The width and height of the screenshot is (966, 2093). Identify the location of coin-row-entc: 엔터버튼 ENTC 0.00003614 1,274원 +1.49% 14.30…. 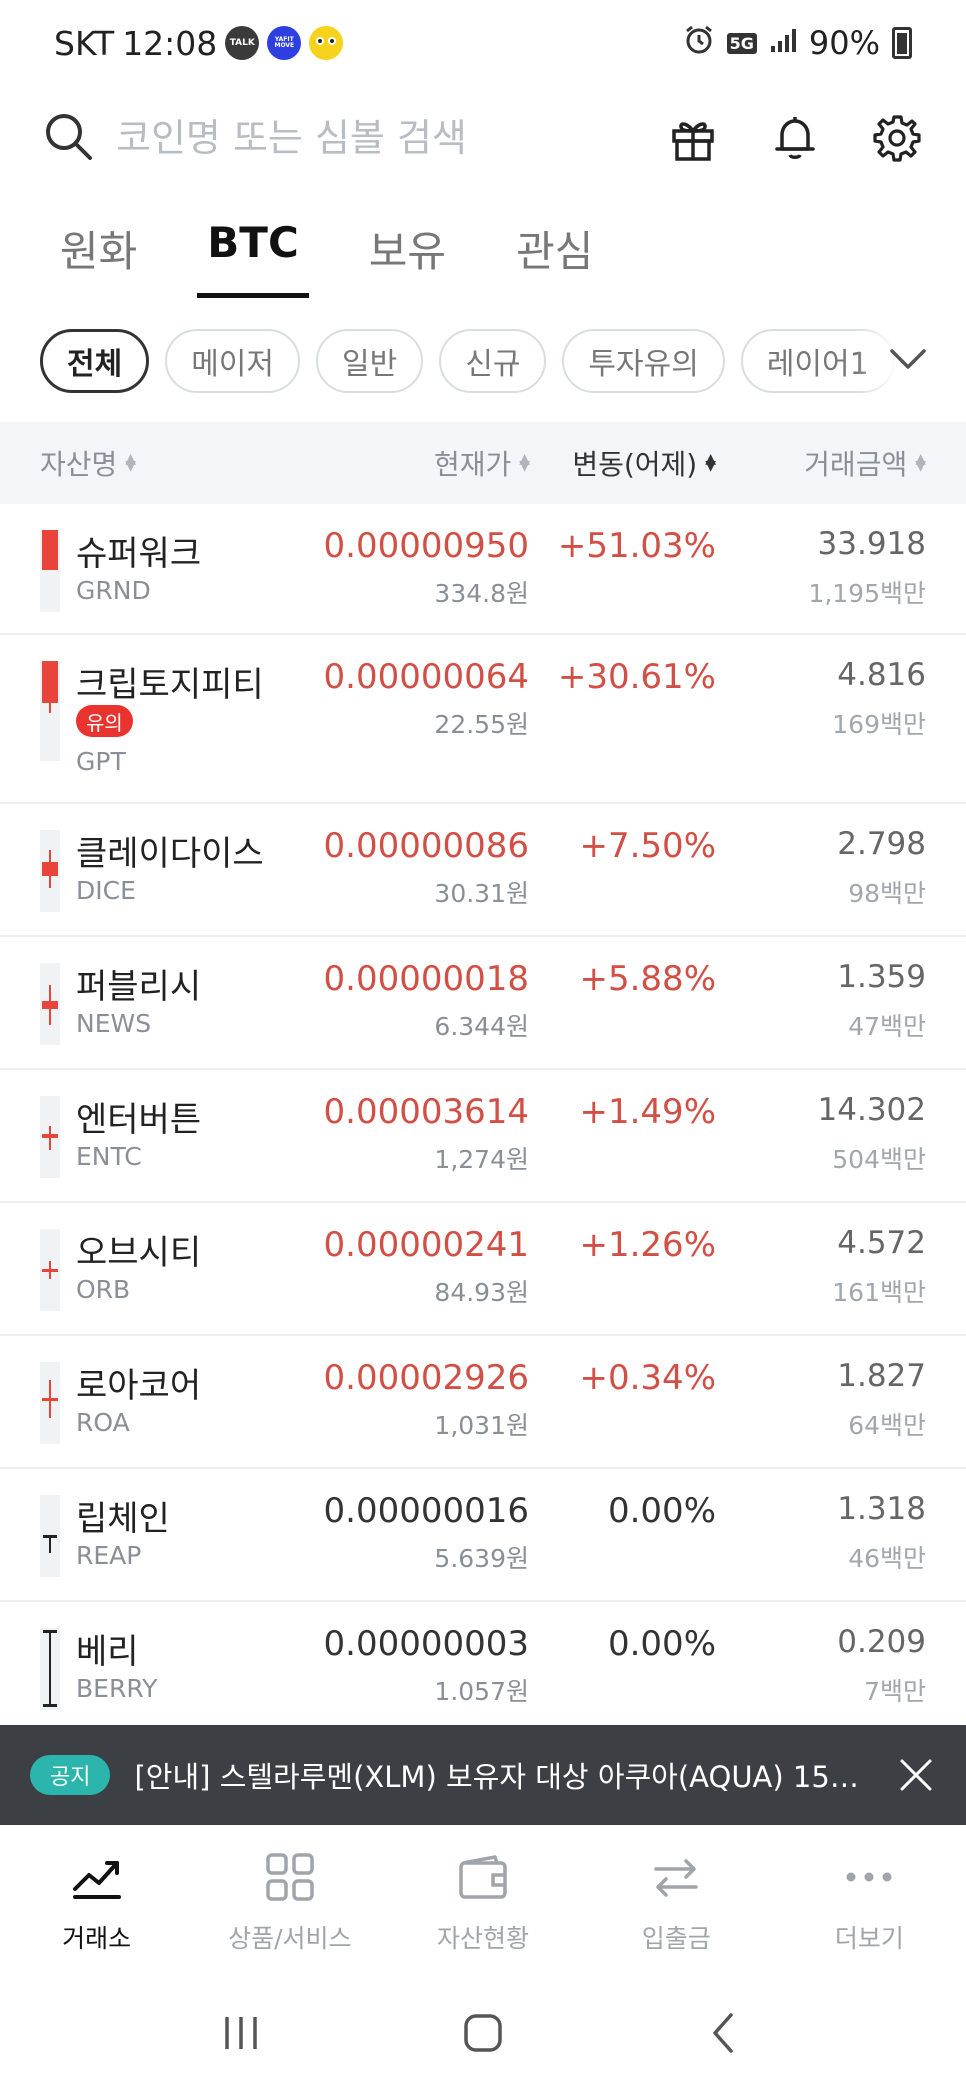
(483, 1136).